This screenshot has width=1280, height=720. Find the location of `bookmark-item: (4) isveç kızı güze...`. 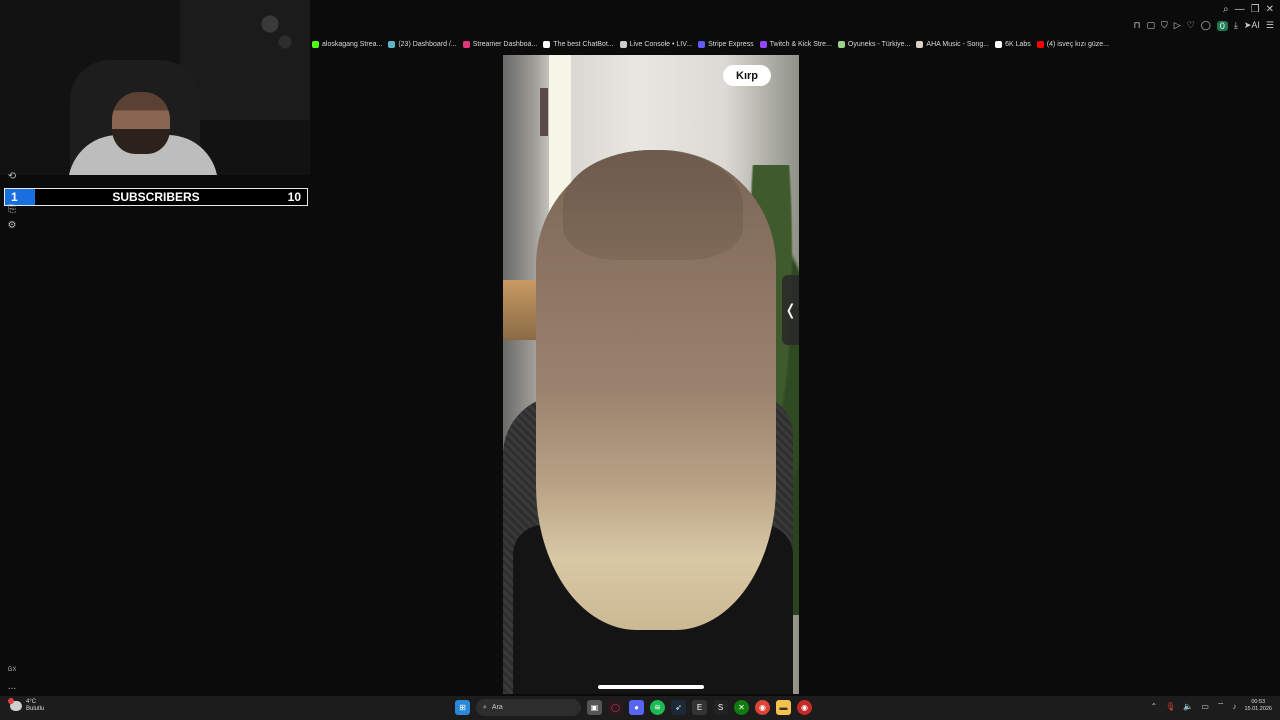

bookmark-item: (4) isveç kızı güze... is located at coordinates (1072, 44).